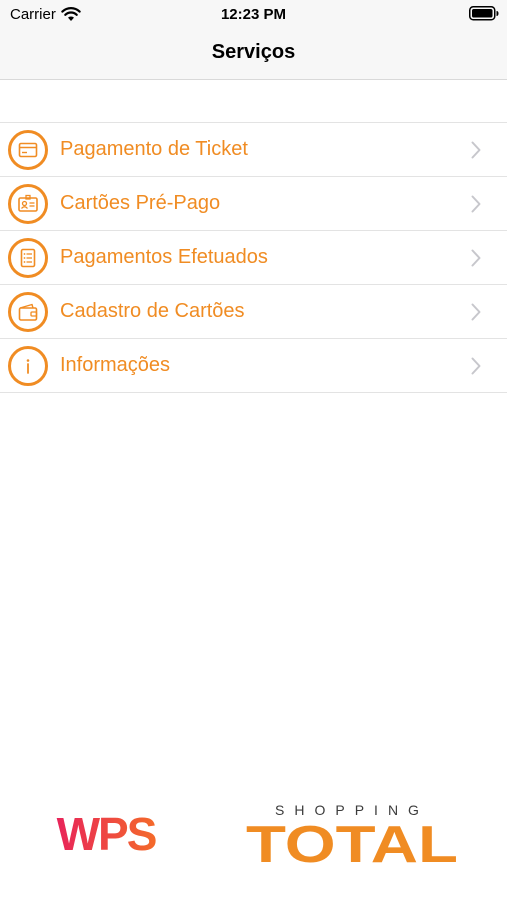  Describe the element at coordinates (28, 258) in the screenshot. I see `receipt-list-icon` at that location.